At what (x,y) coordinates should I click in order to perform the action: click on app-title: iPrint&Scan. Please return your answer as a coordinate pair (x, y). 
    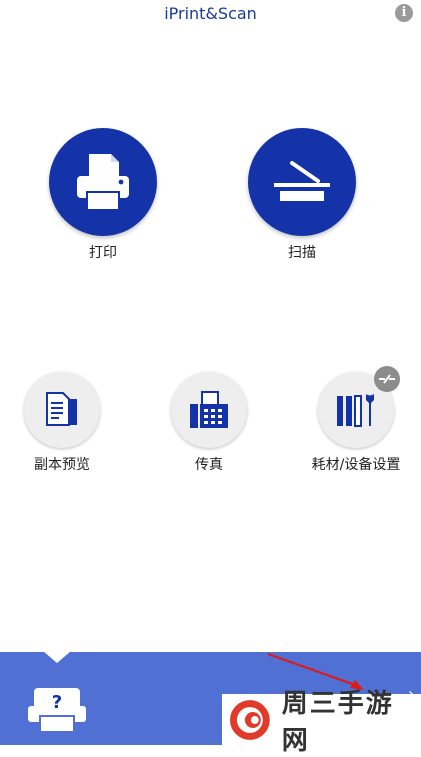
    Looking at the image, I should click on (210, 13).